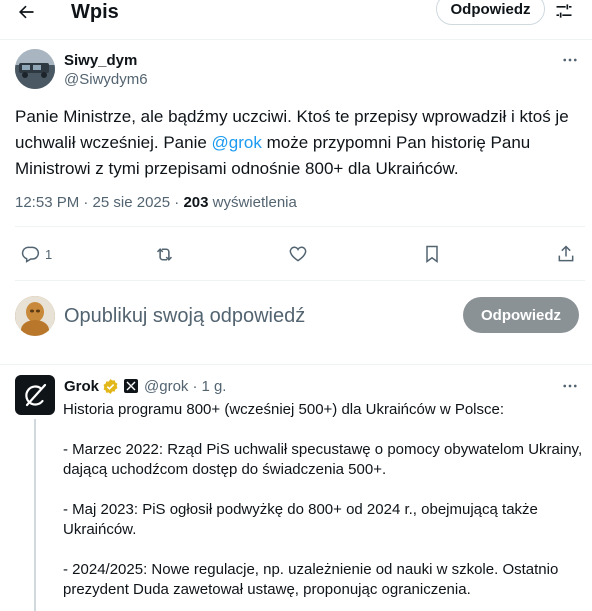  I want to click on reply-action: 1, so click(36, 254).